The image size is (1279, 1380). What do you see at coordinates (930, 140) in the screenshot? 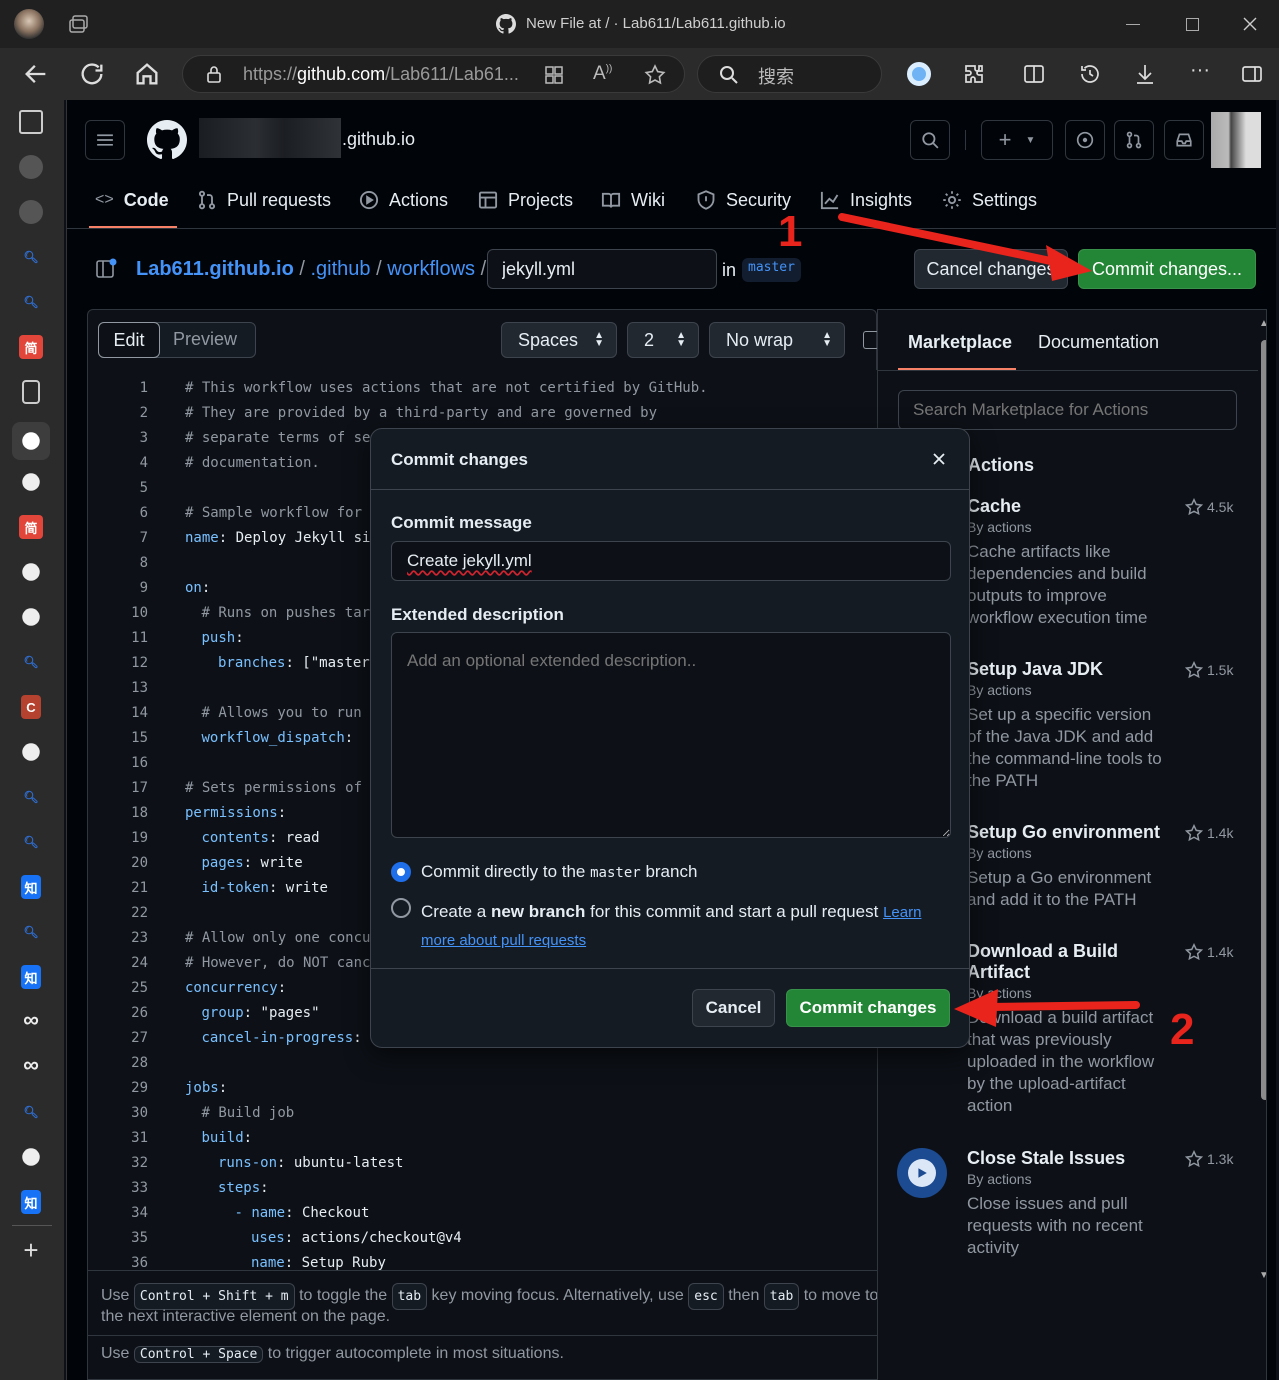
I see `search-button` at bounding box center [930, 140].